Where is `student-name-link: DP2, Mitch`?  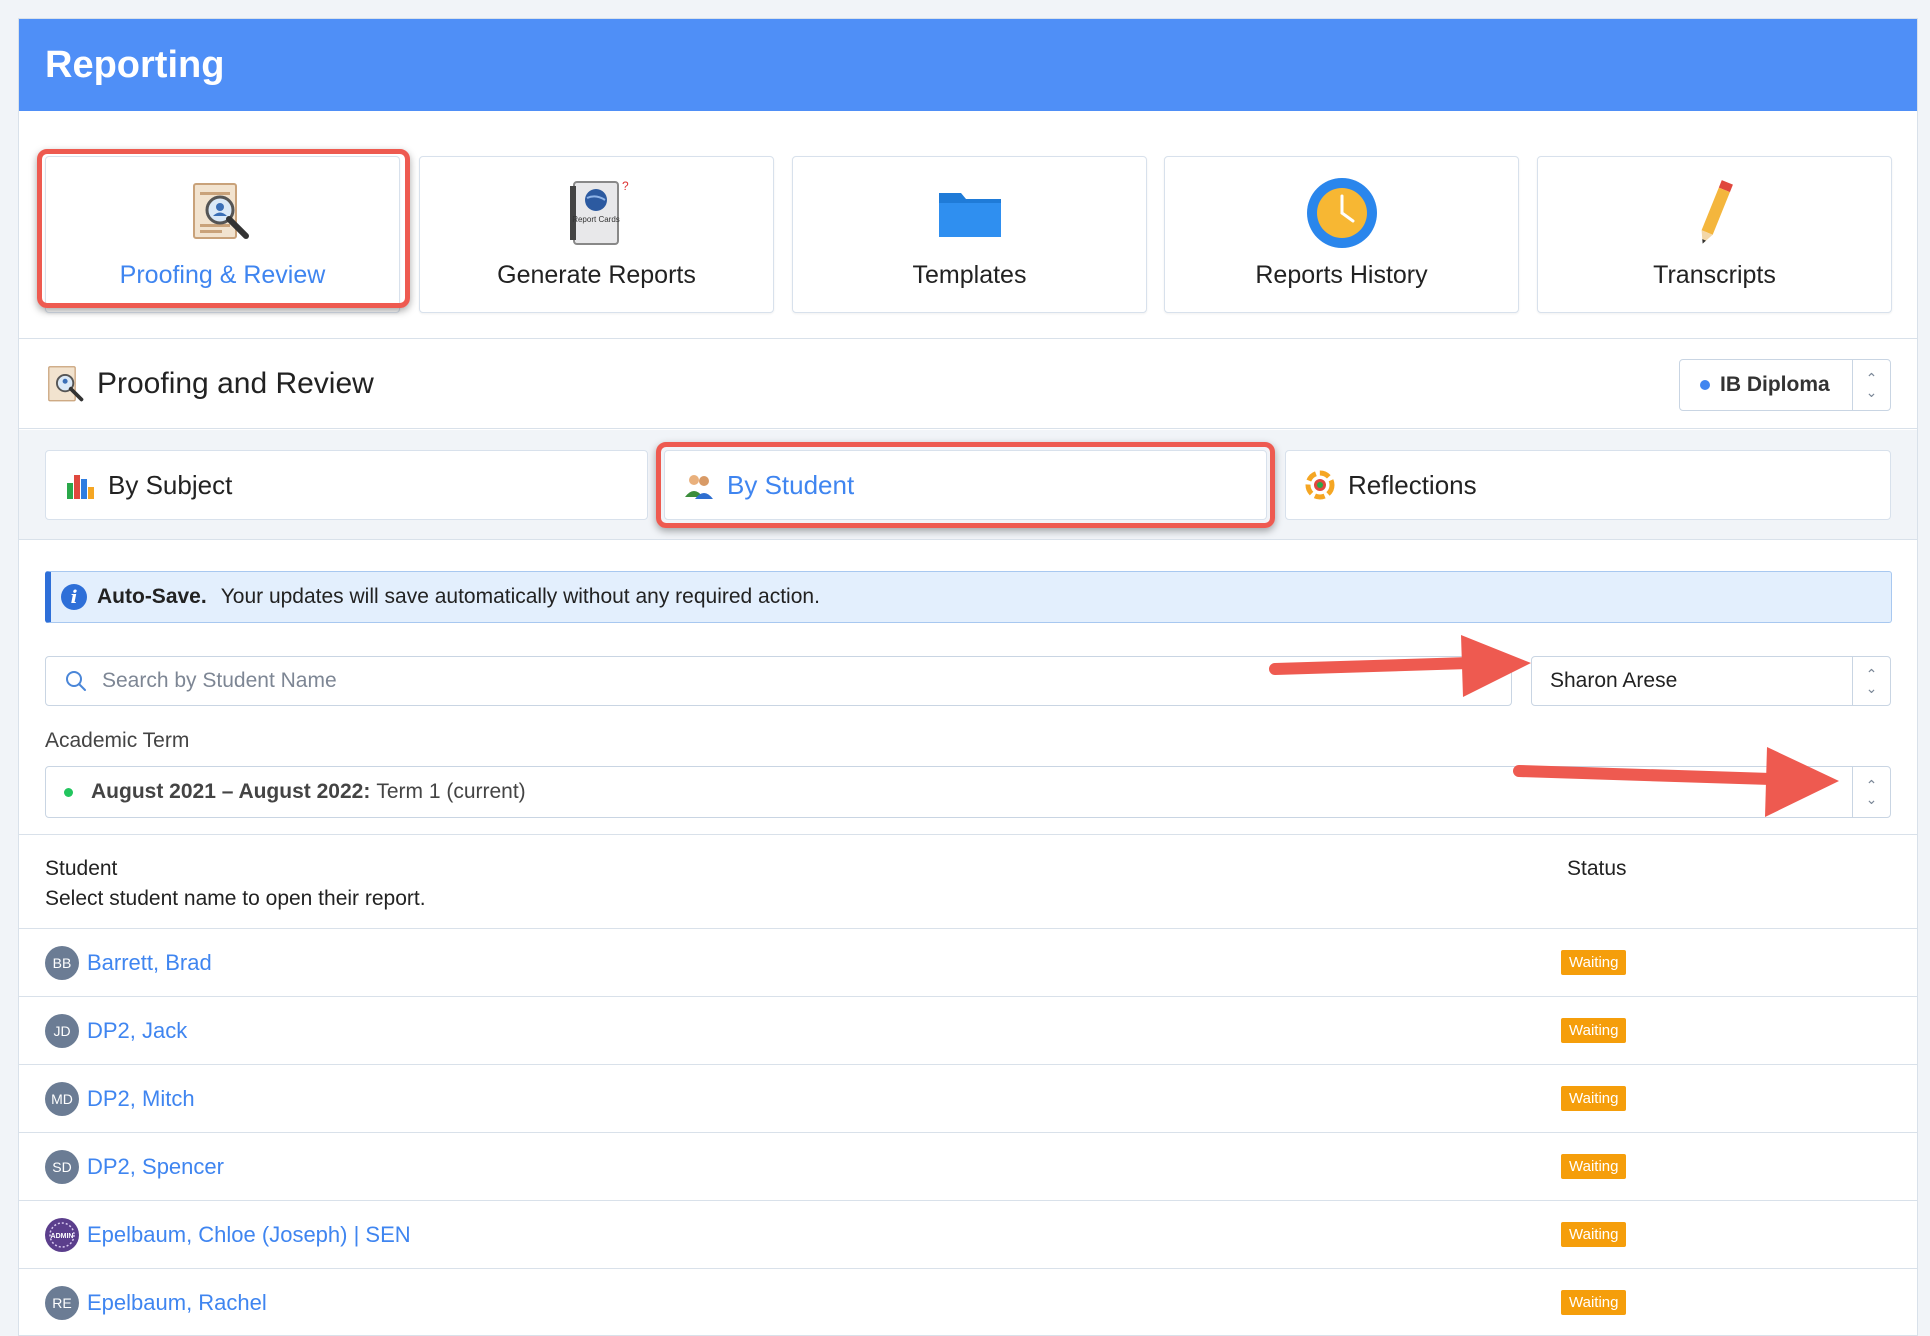
student-name-link: DP2, Mitch is located at coordinates (141, 1099).